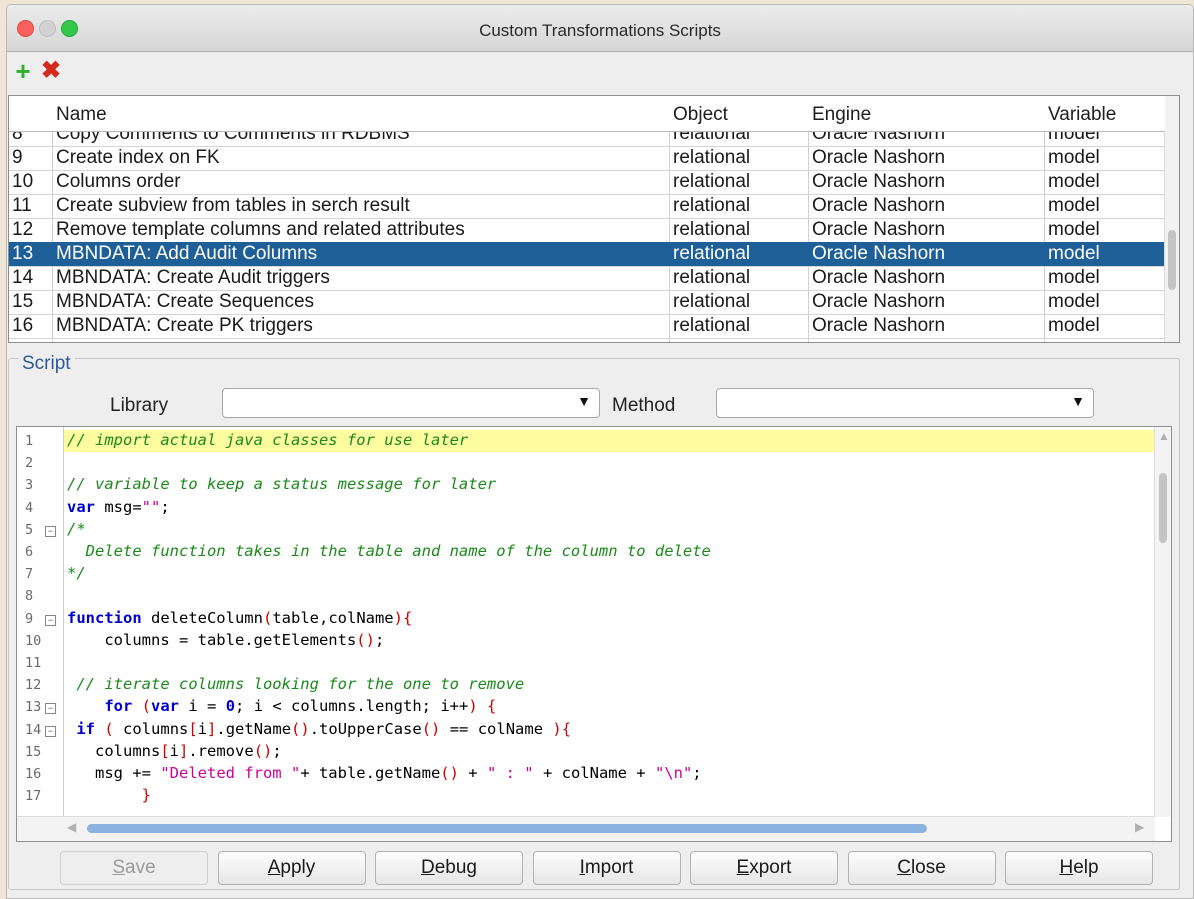 This screenshot has height=899, width=1194. Describe the element at coordinates (644, 405) in the screenshot. I see `method-label: Method` at that location.